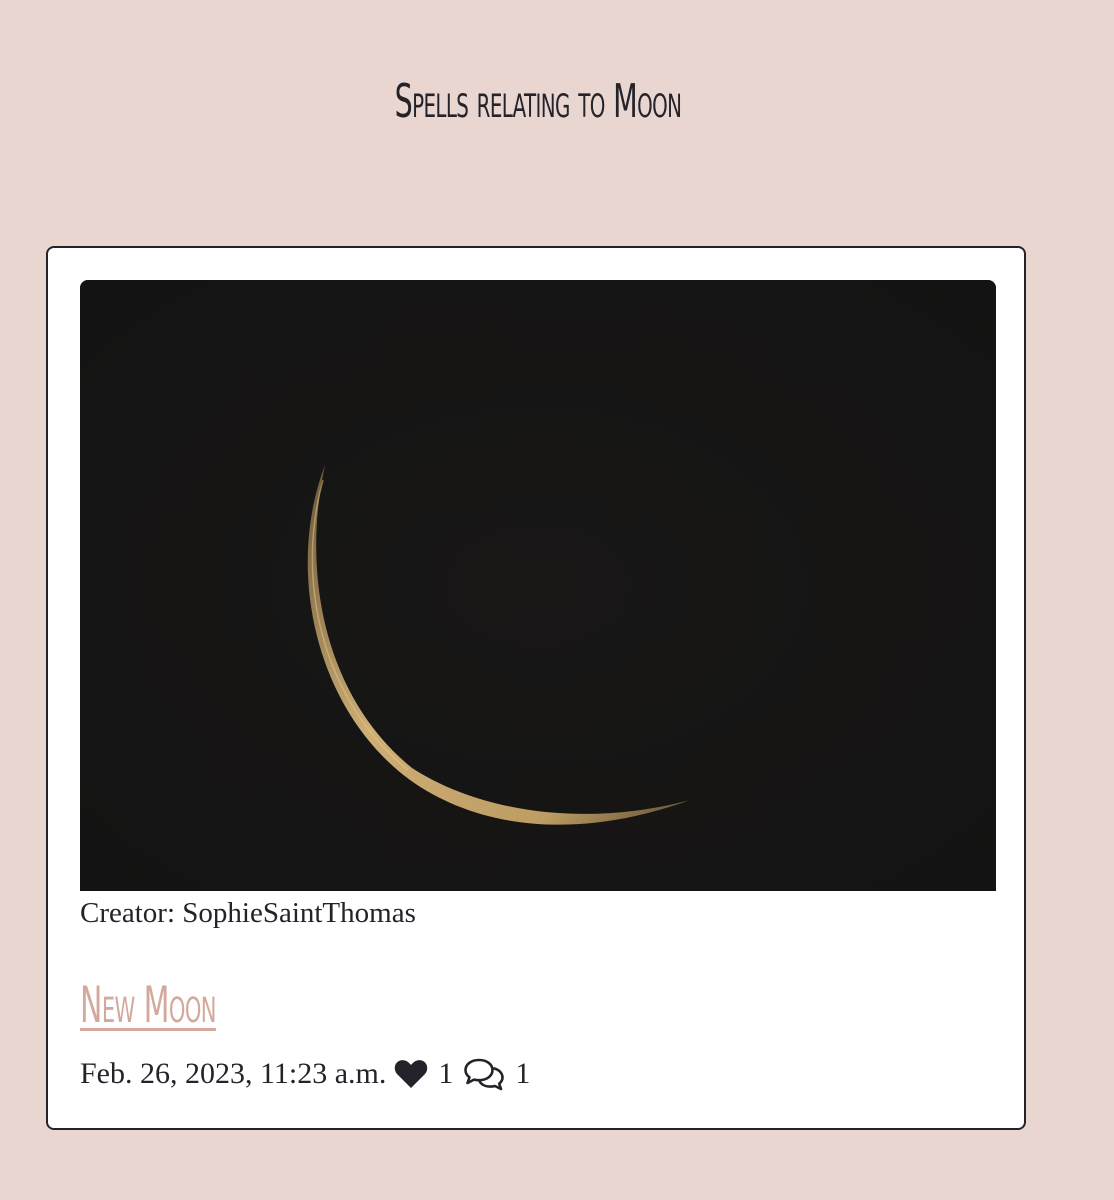  I want to click on creator-label: Creator: SophieSaintThomas, so click(248, 913).